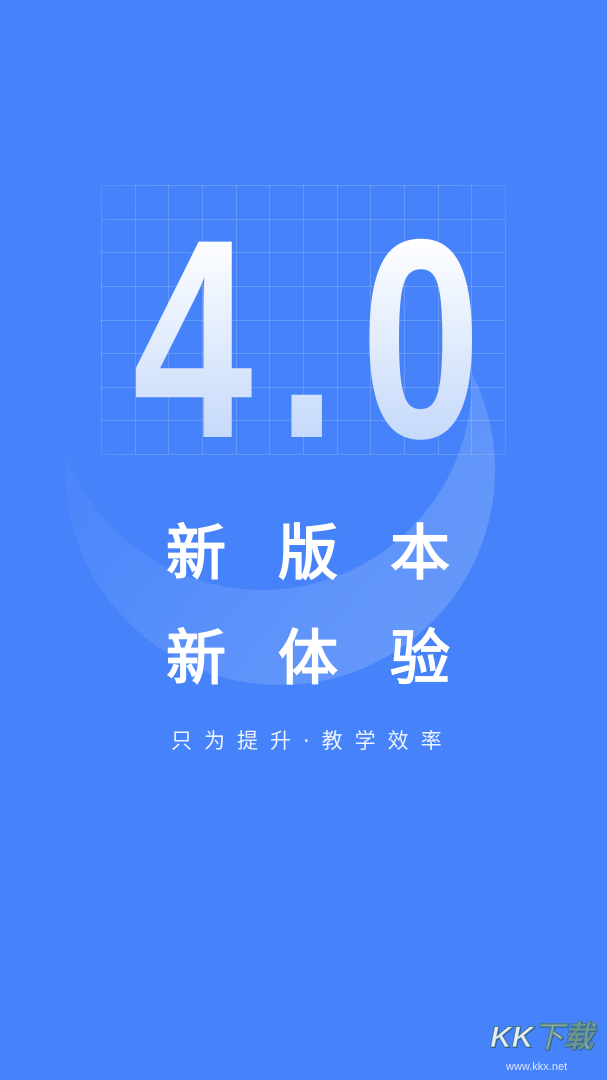  What do you see at coordinates (334, 659) in the screenshot?
I see `headline-new-experience: 新体验` at bounding box center [334, 659].